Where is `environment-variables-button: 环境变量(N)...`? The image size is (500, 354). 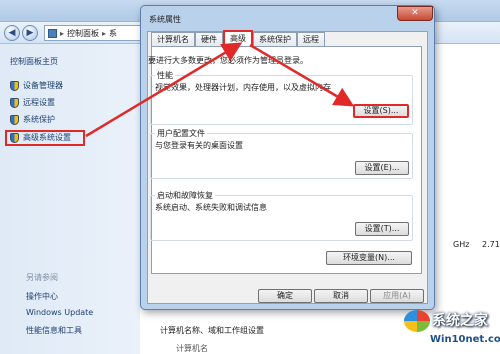
environment-variables-button: 环境变量(N)... is located at coordinates (369, 258).